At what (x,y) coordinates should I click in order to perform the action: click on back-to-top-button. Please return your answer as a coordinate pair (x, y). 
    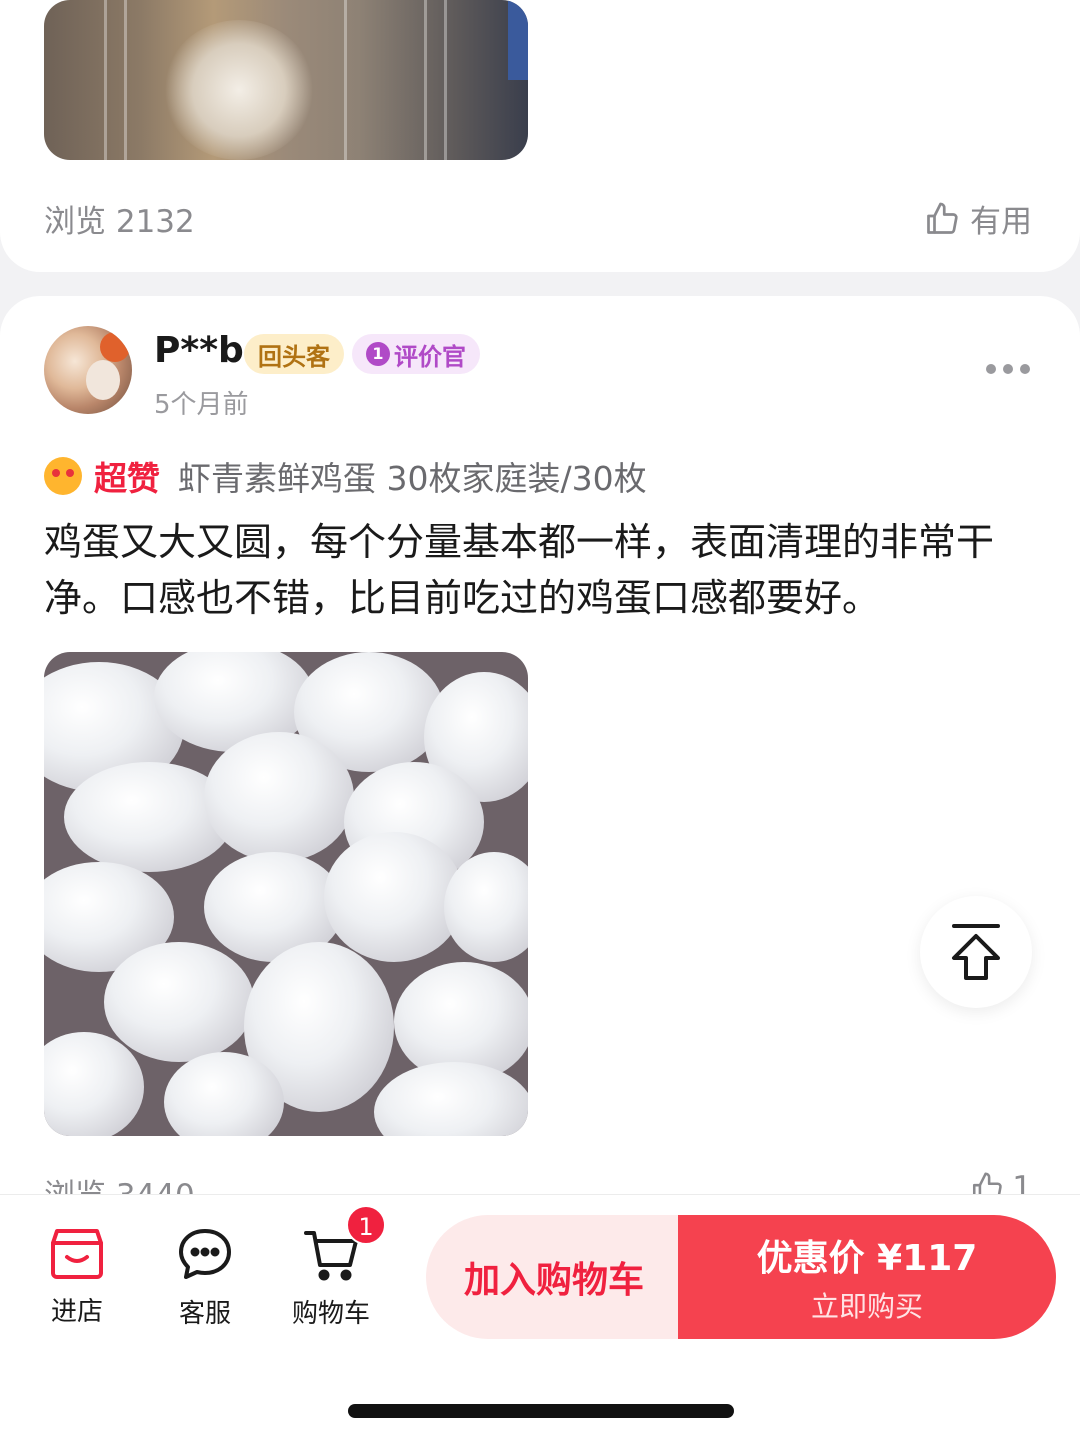
    Looking at the image, I should click on (976, 952).